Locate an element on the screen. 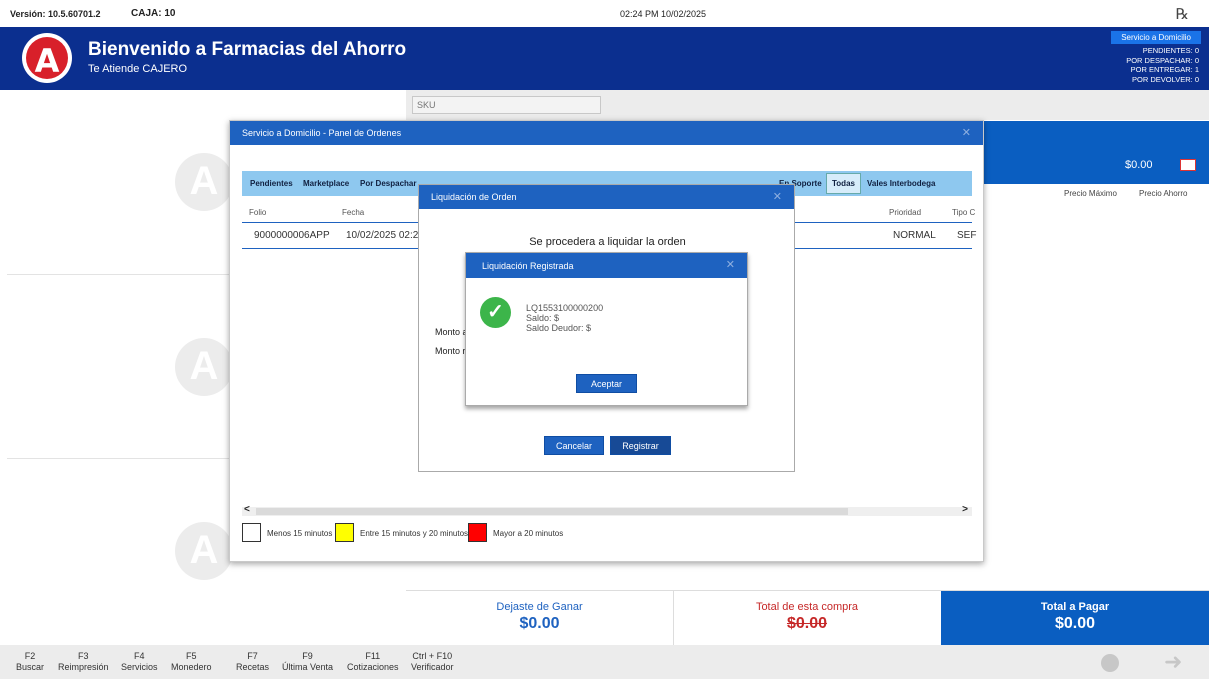  cashier-label: Te Atiende CAJERO is located at coordinates (138, 69).